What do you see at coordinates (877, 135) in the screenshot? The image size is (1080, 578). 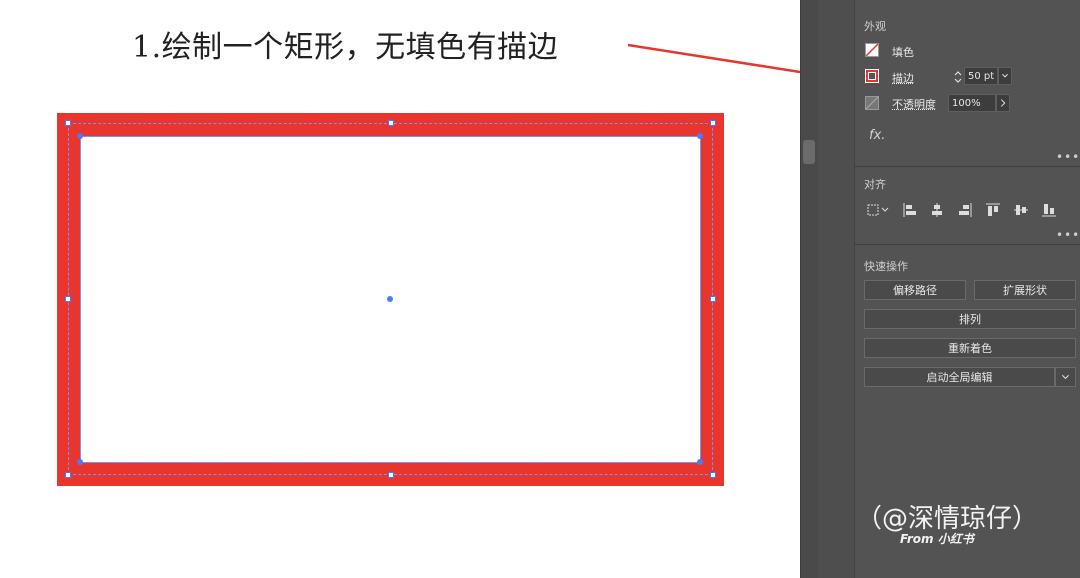 I see `fx-effects-button: fx.` at bounding box center [877, 135].